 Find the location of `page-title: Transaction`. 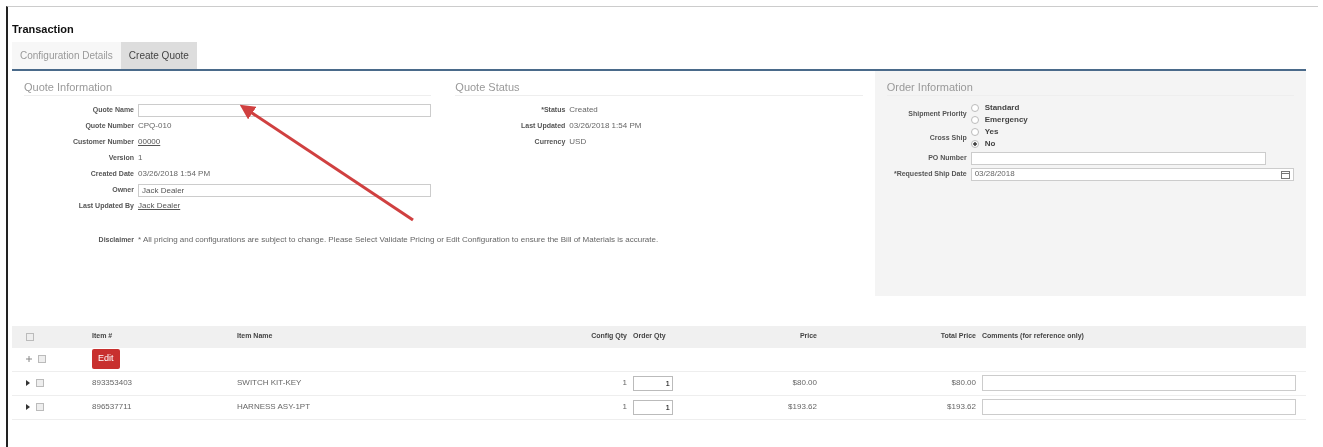

page-title: Transaction is located at coordinates (43, 29).